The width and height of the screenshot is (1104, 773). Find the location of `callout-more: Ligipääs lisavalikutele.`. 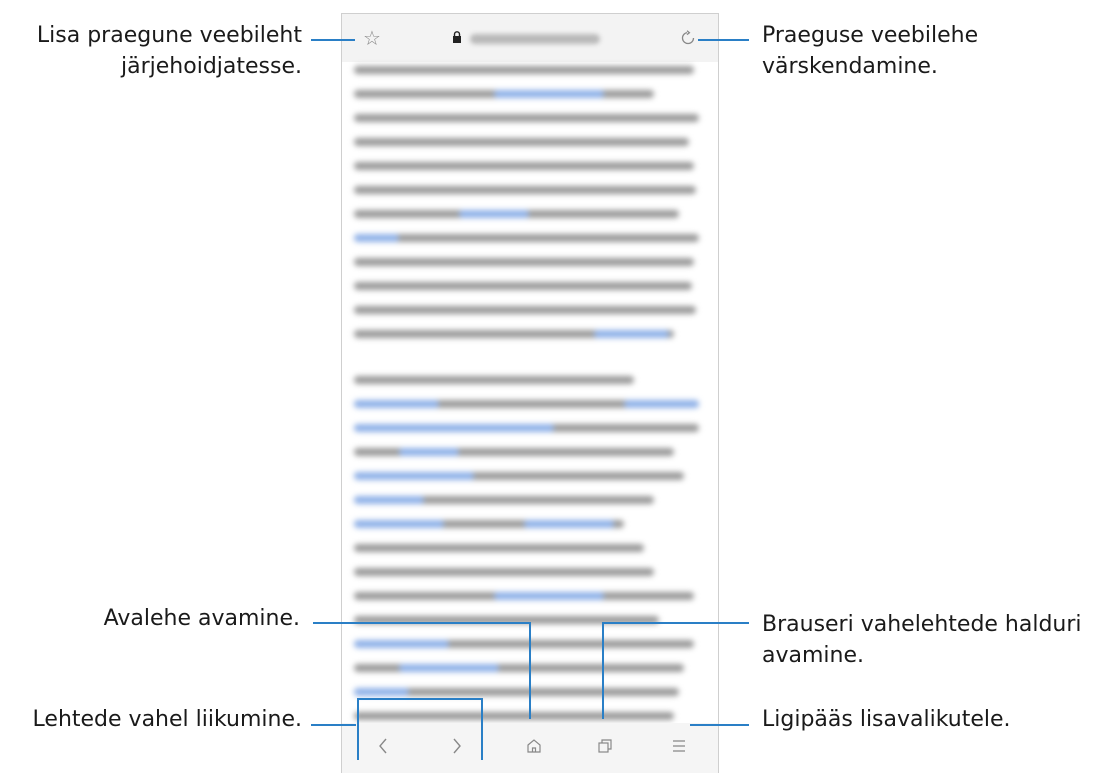

callout-more: Ligipääs lisavalikutele. is located at coordinates (886, 719).